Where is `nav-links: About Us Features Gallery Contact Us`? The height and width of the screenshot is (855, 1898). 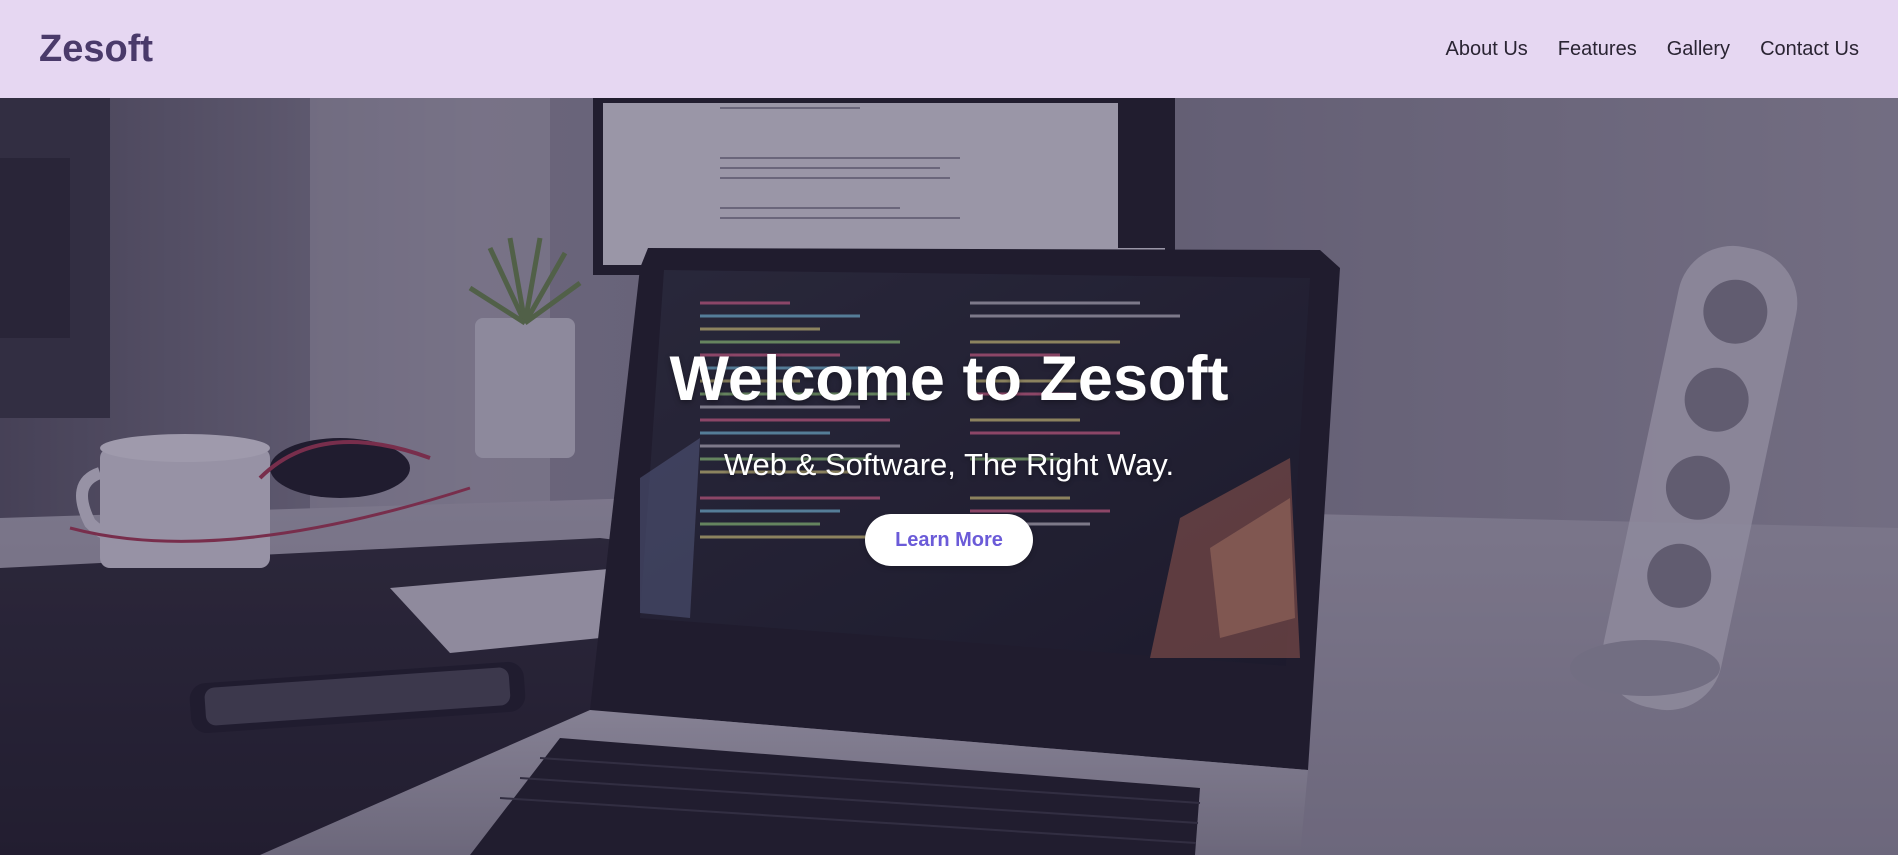 nav-links: About Us Features Gallery Contact Us is located at coordinates (1653, 49).